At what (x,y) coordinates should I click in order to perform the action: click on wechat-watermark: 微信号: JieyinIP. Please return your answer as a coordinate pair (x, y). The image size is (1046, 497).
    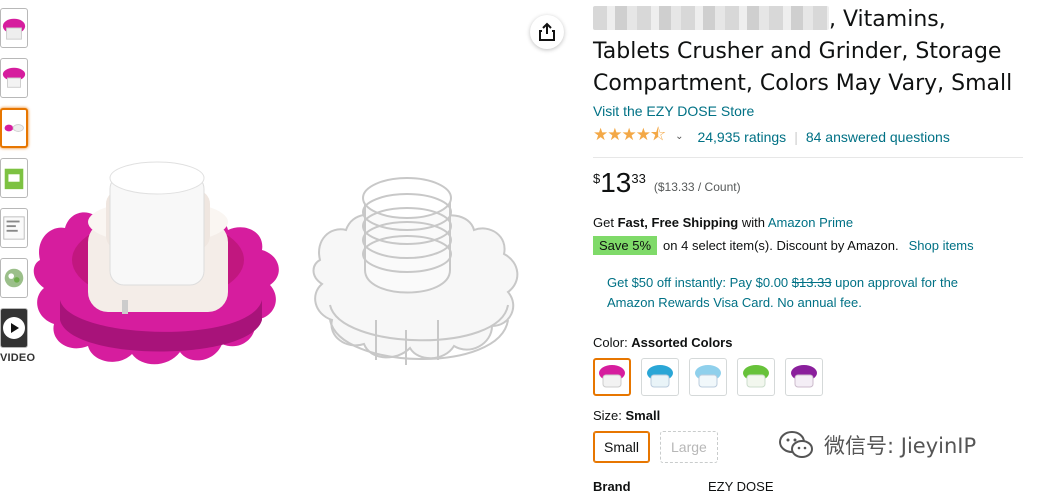
    Looking at the image, I should click on (877, 445).